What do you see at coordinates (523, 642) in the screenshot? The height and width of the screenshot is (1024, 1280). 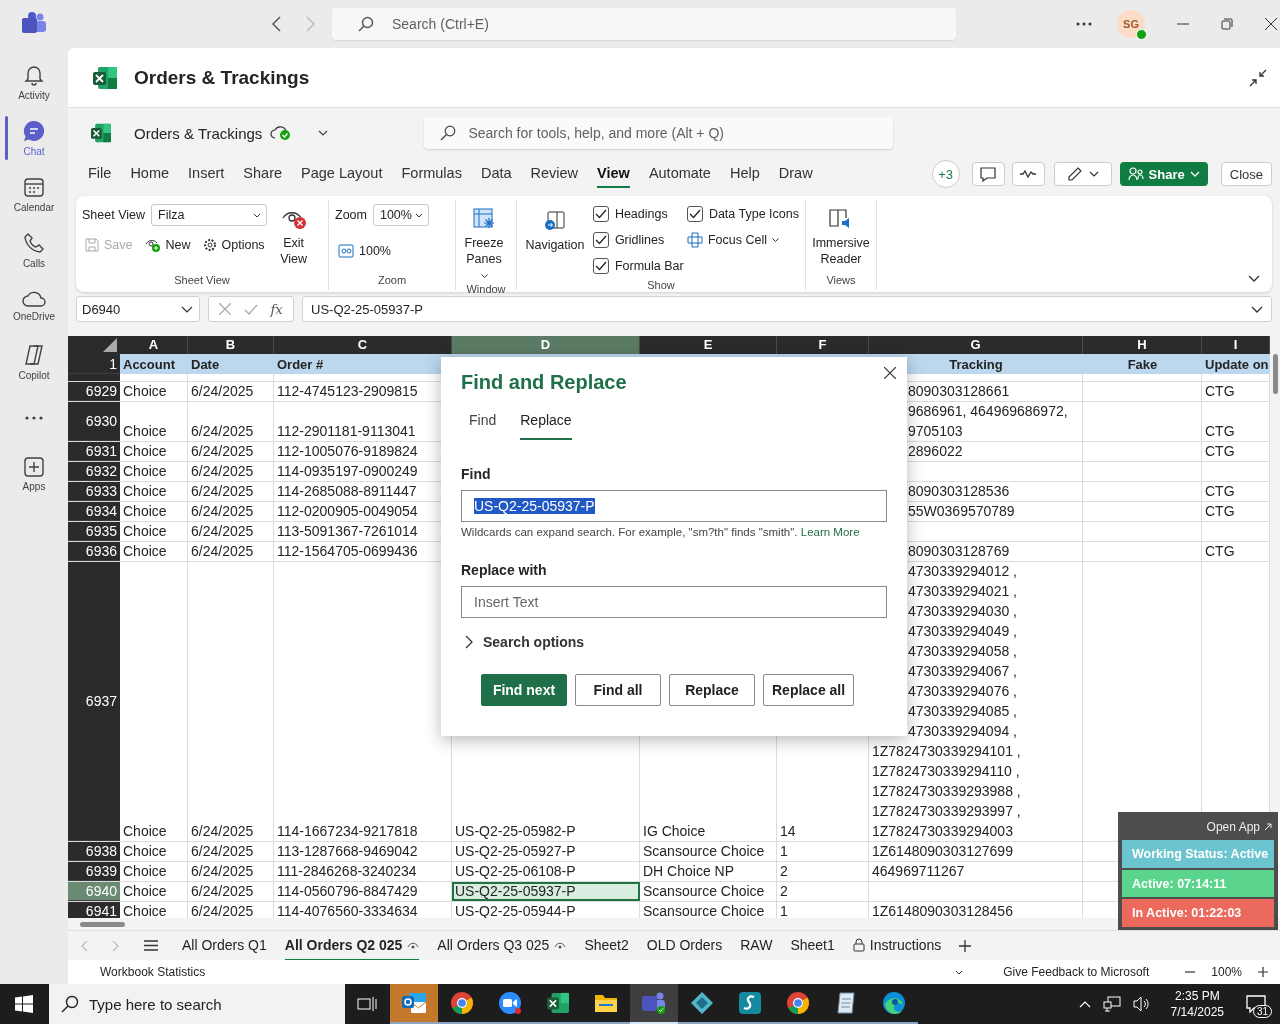 I see `search-options-toggle: Search options` at bounding box center [523, 642].